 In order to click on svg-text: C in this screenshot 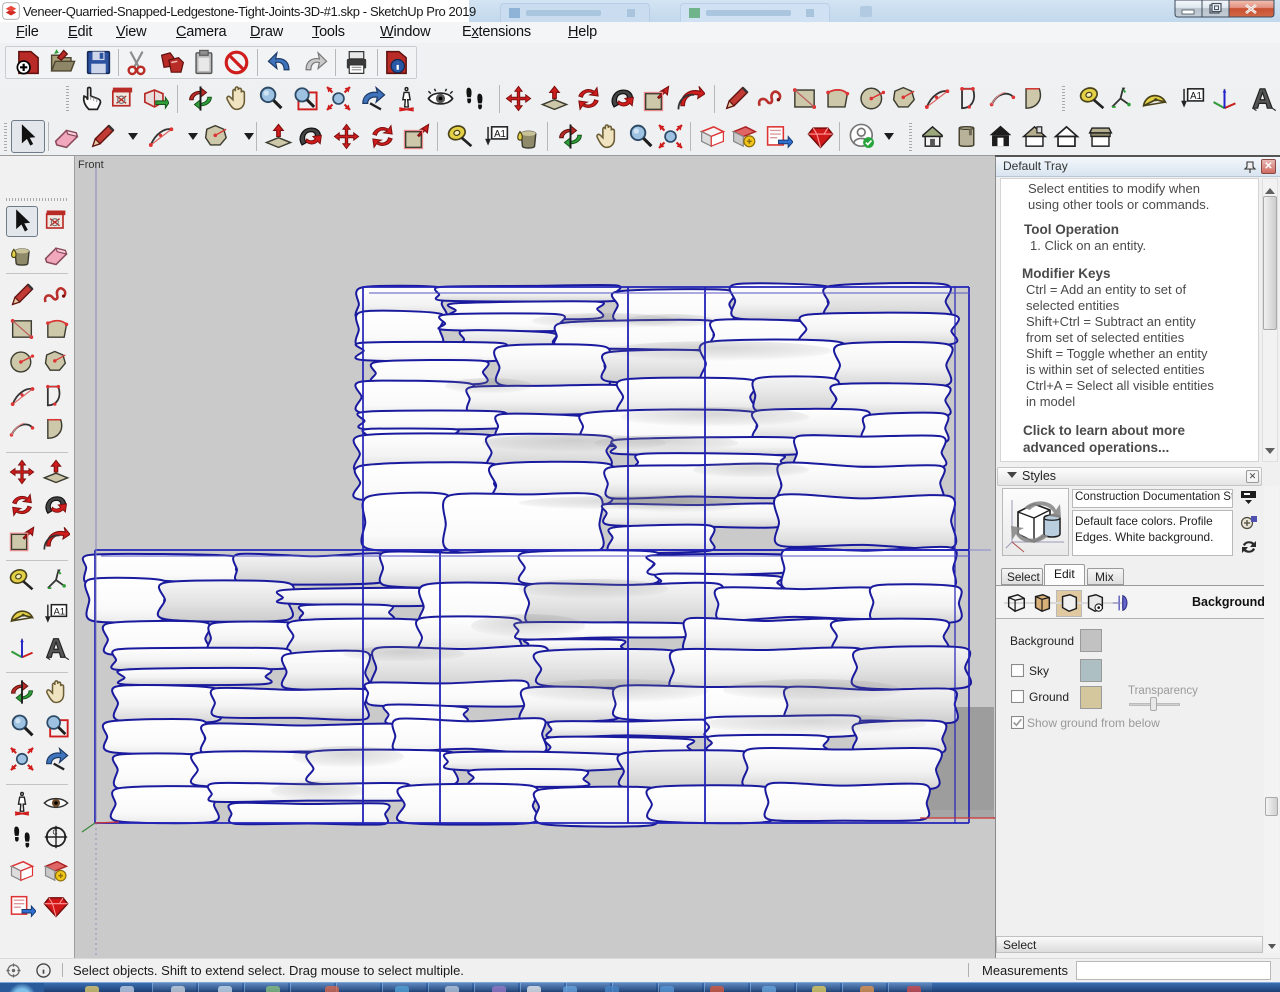, I will do `click(55, 833)`.